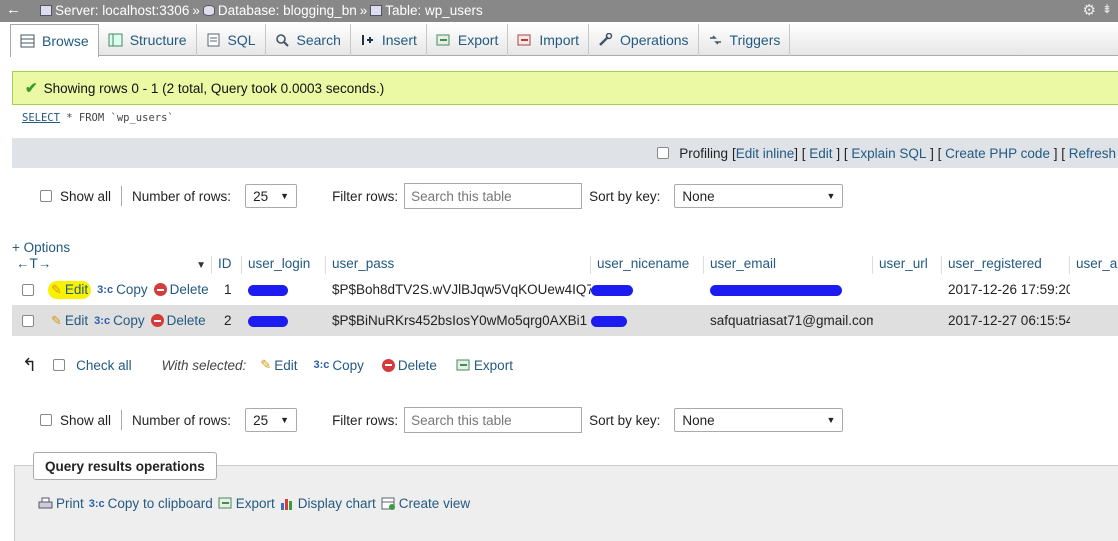 The height and width of the screenshot is (541, 1118). Describe the element at coordinates (434, 10) in the screenshot. I see `breadcrumb-table: Table: wp_users` at that location.